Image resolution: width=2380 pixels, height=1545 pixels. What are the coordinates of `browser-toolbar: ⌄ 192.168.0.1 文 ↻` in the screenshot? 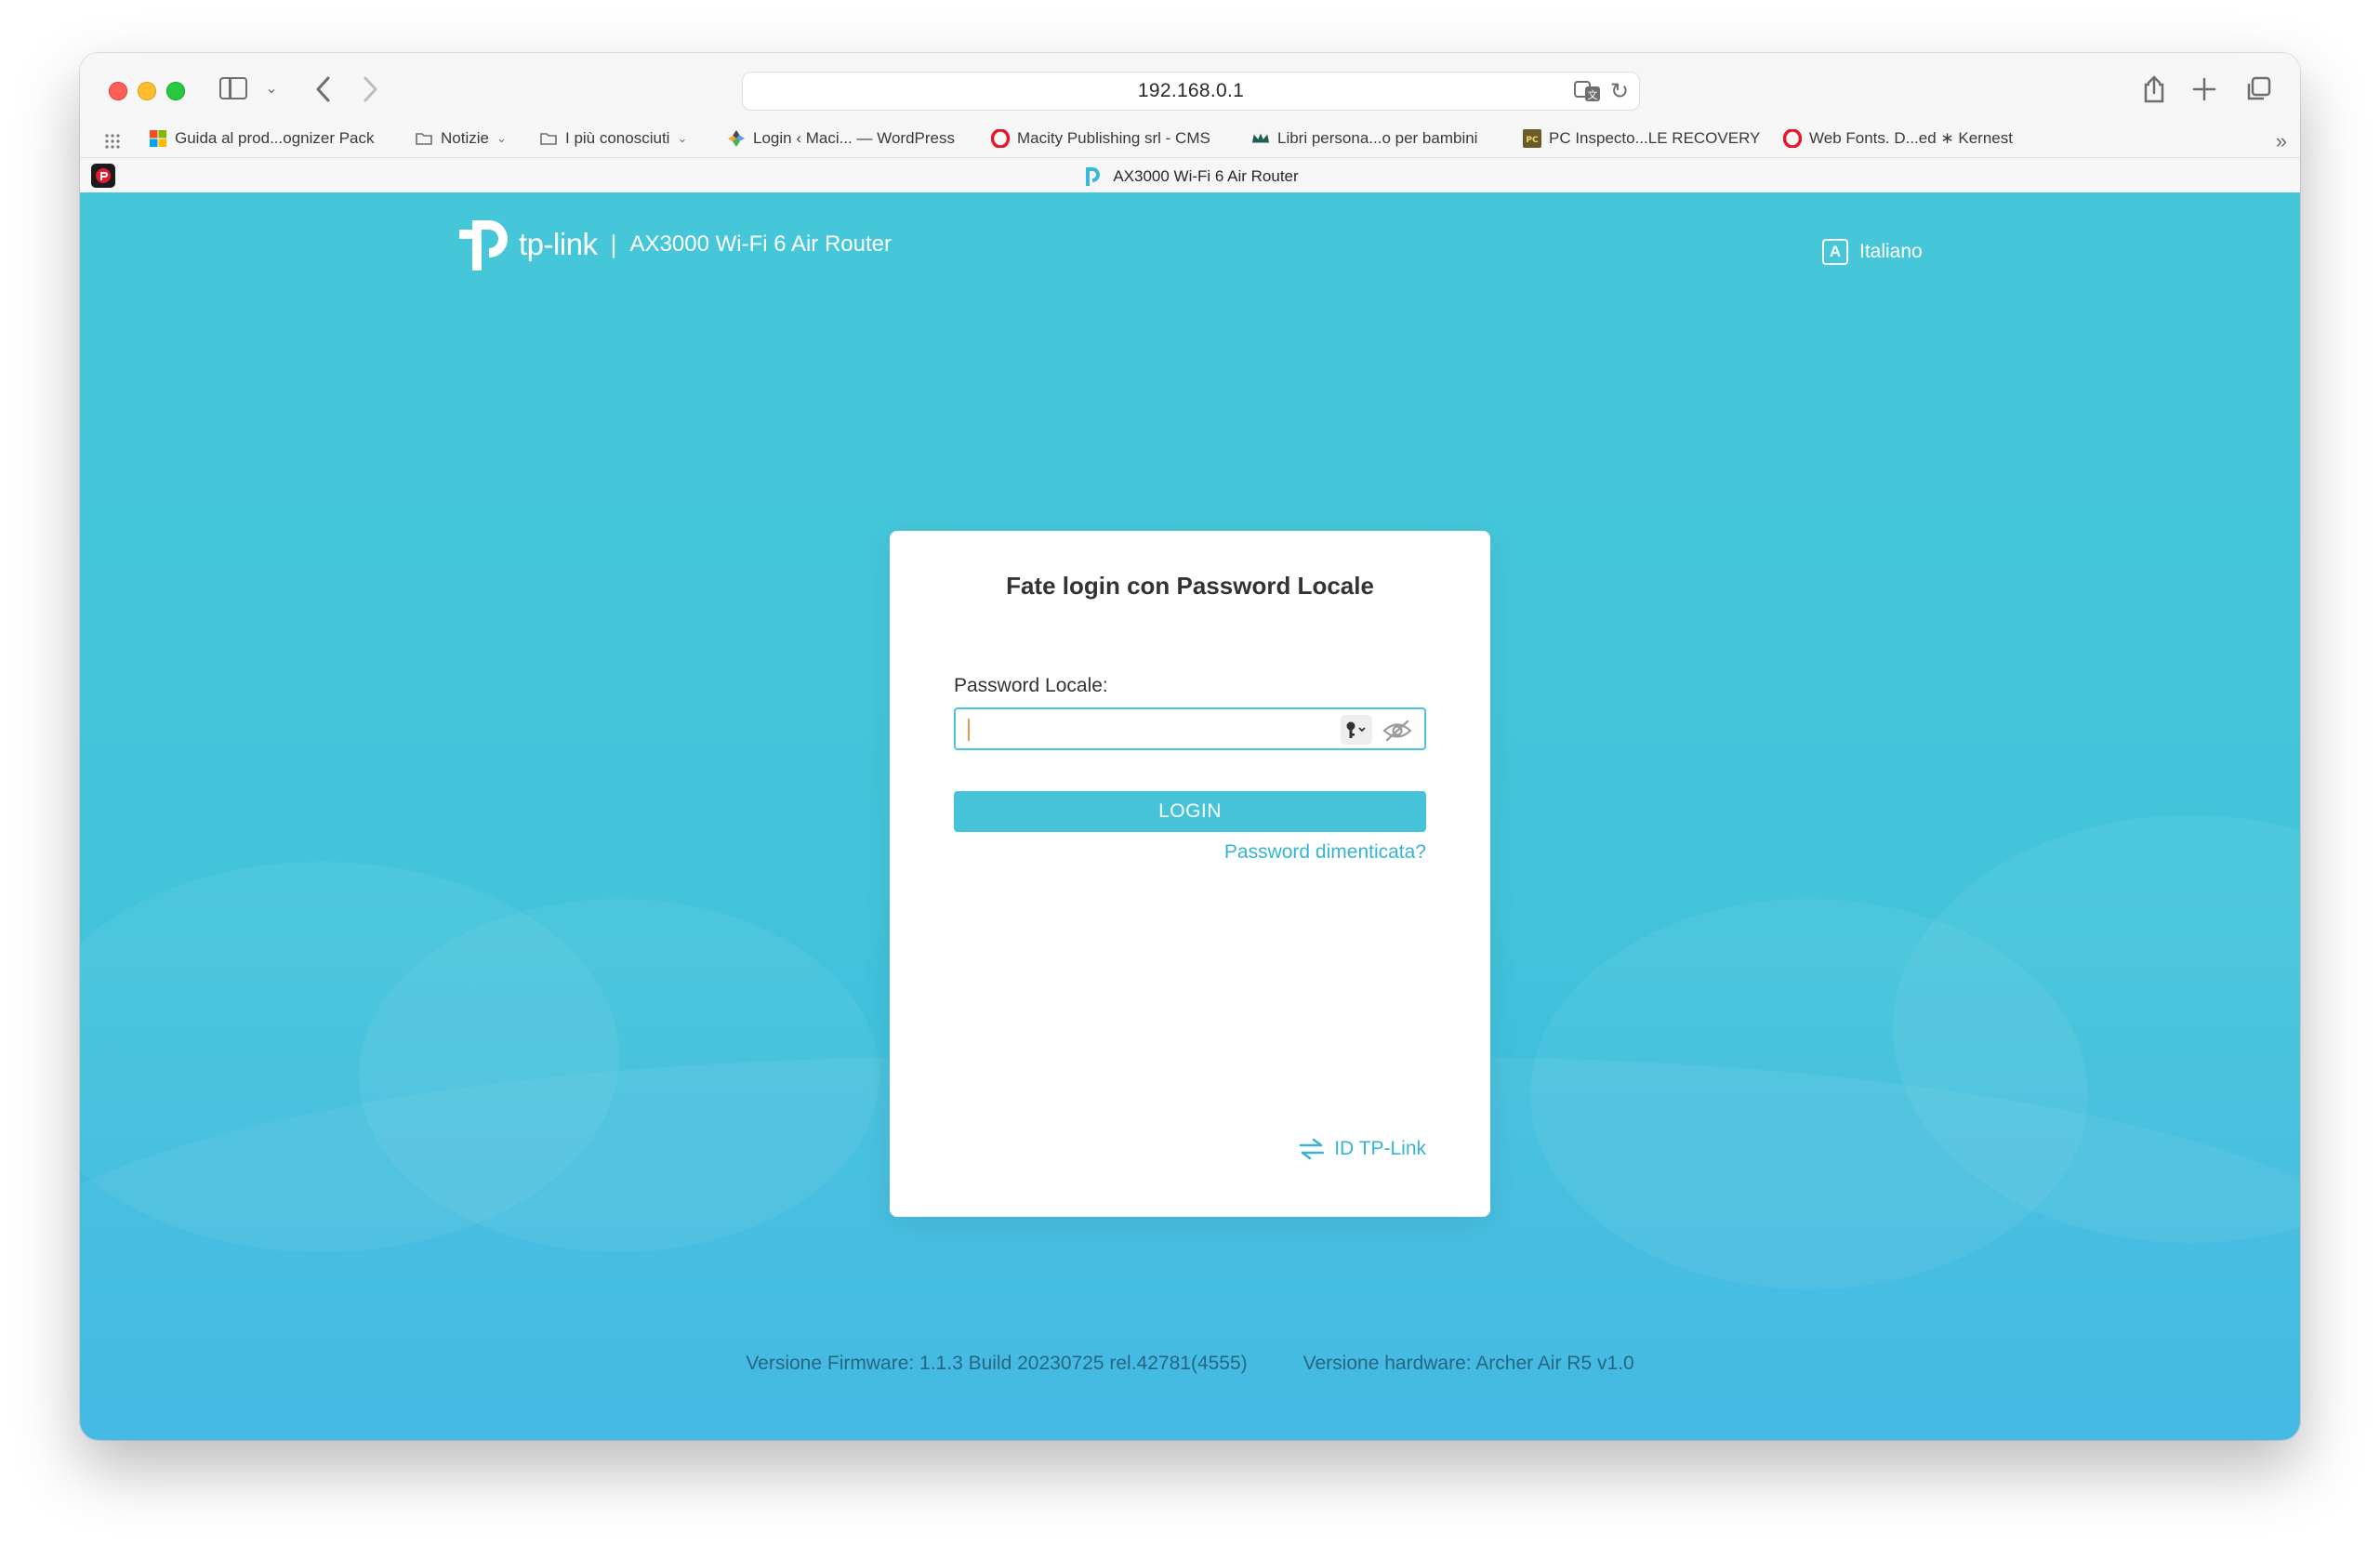 It's located at (1190, 90).